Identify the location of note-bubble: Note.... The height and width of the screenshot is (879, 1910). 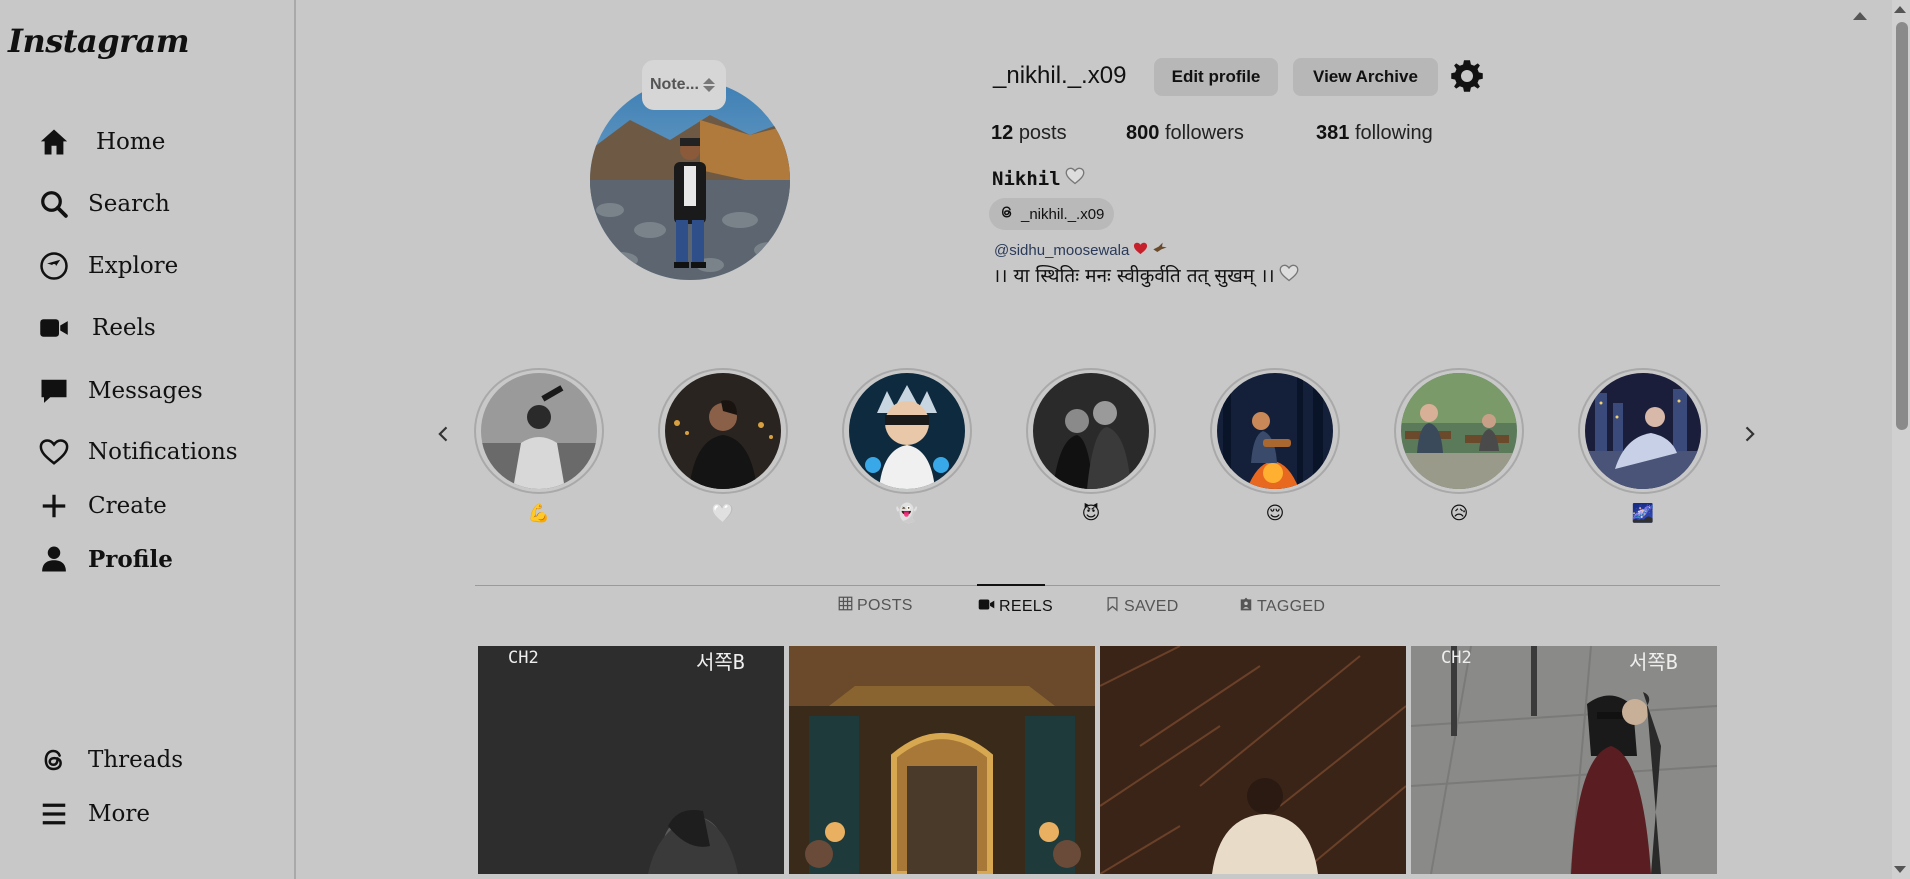
(684, 85).